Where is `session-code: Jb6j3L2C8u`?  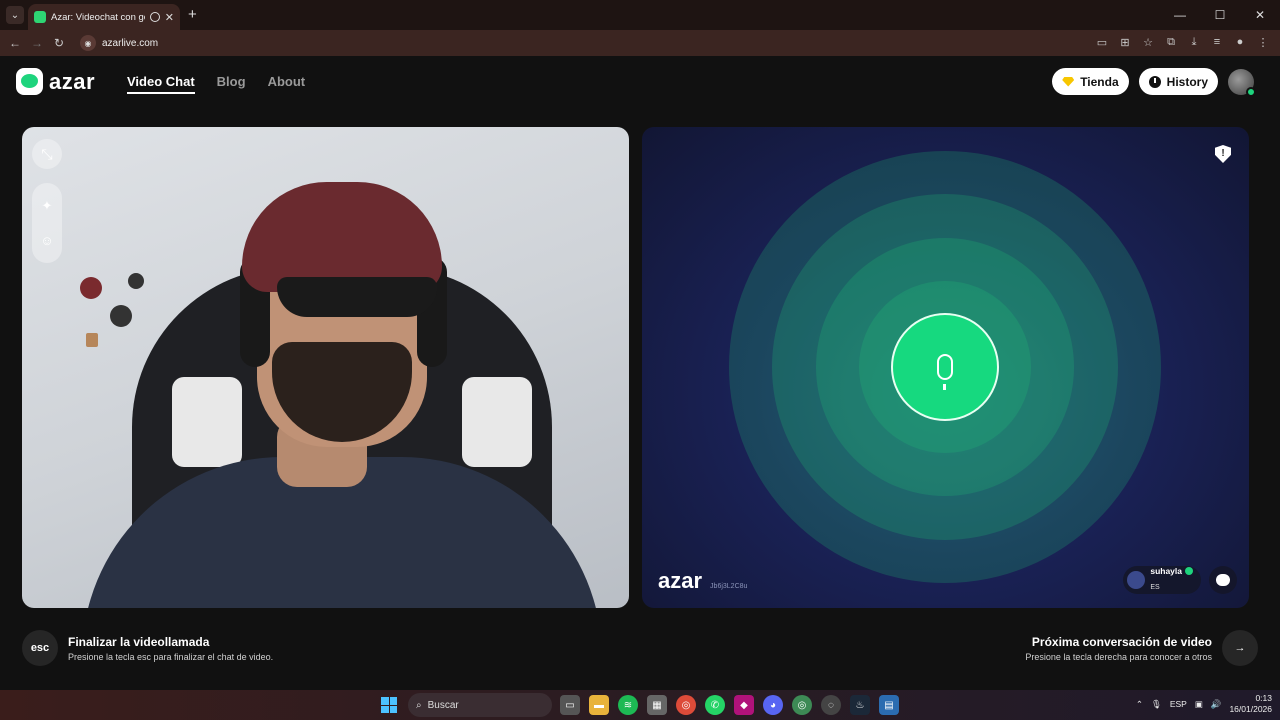
session-code: Jb6j3L2C8u is located at coordinates (729, 586).